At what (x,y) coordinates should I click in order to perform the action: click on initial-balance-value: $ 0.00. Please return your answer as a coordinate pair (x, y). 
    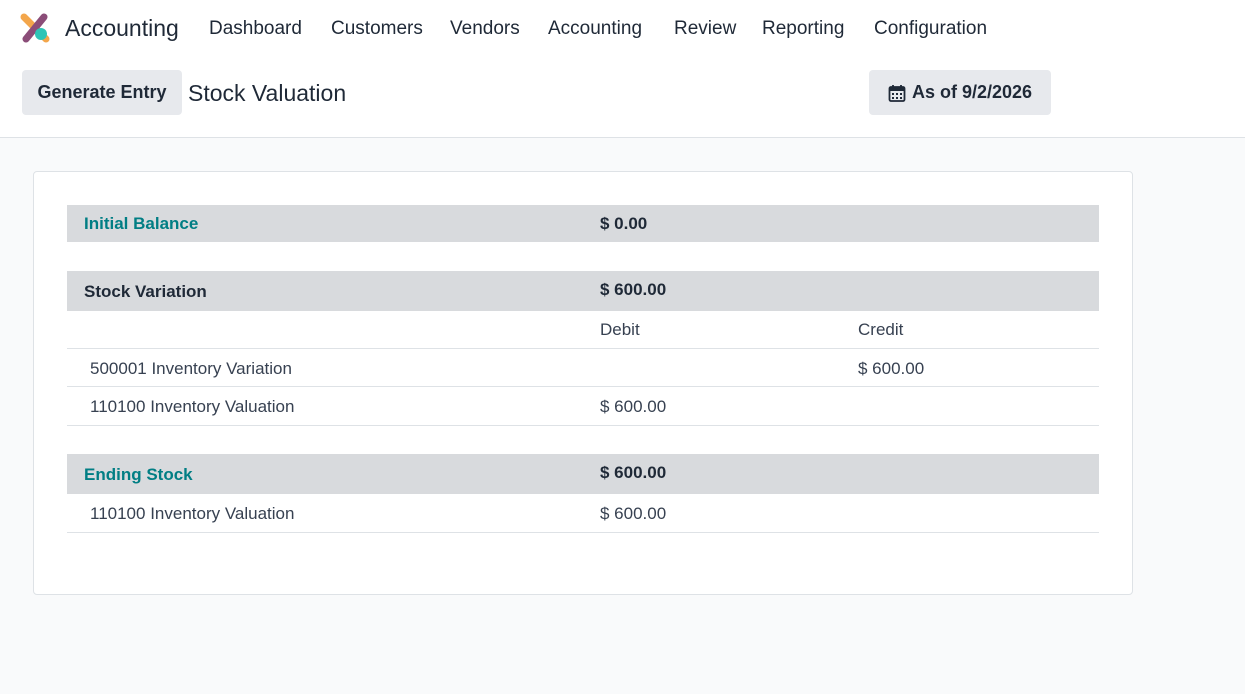
    Looking at the image, I should click on (624, 223).